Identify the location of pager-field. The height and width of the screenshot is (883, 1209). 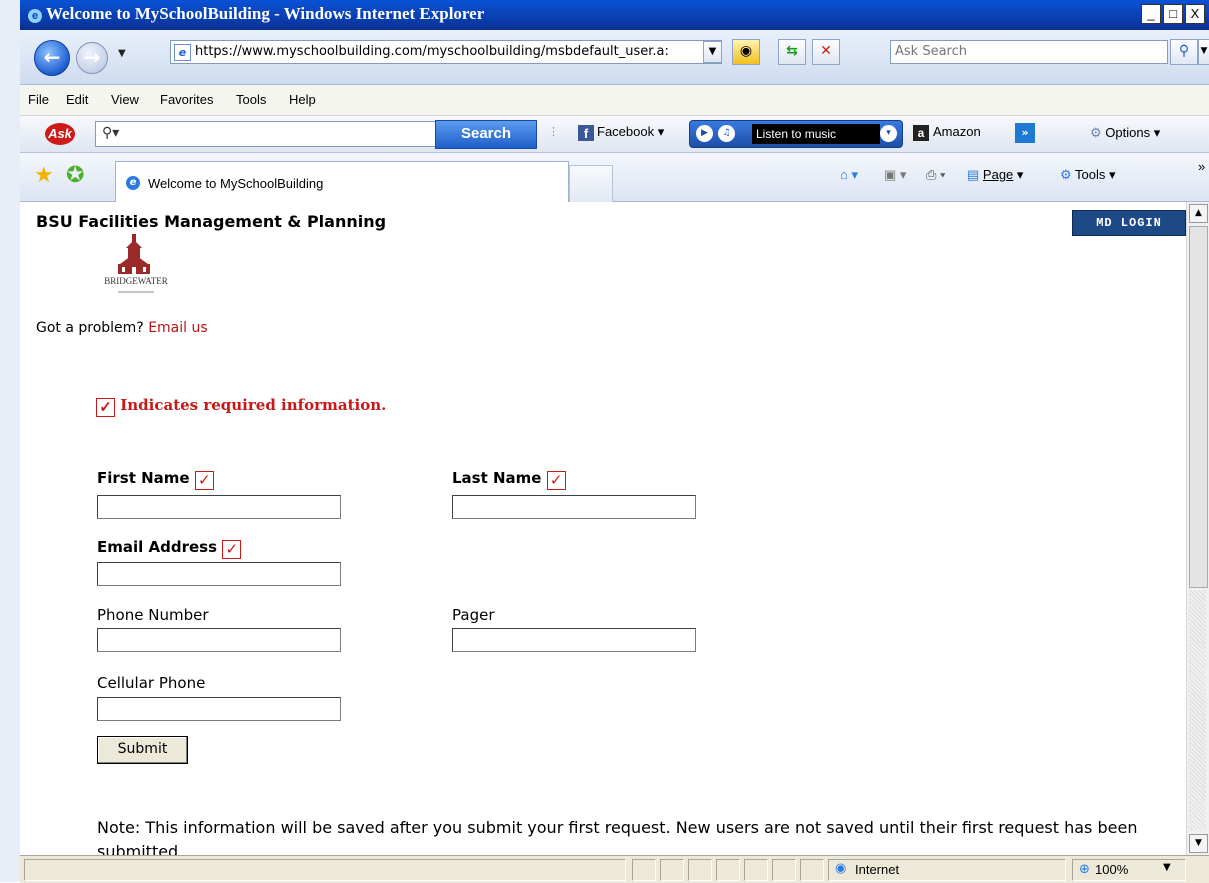
(574, 640).